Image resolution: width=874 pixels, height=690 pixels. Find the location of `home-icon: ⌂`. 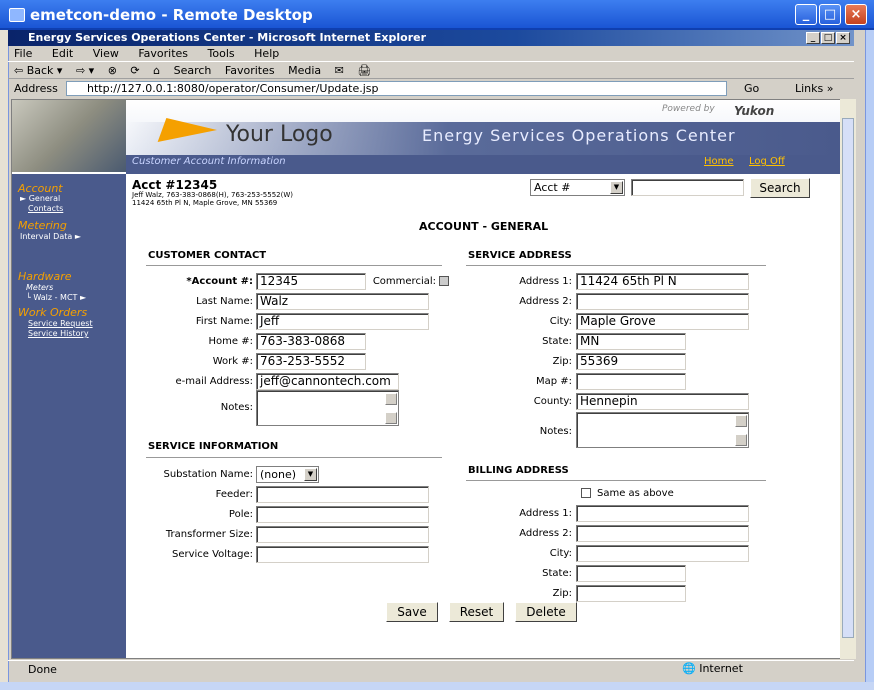

home-icon: ⌂ is located at coordinates (156, 70).